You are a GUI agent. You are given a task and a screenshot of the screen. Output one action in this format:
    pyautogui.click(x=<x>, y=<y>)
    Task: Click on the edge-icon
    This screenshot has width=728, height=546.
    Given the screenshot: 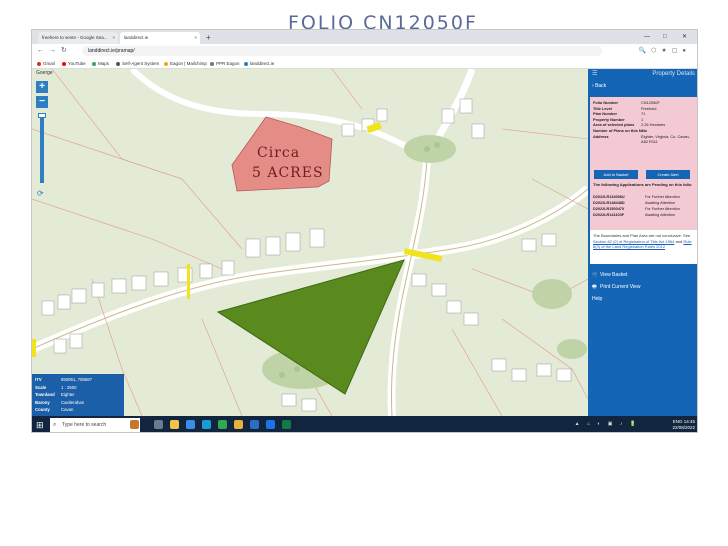 What is the action you would take?
    pyautogui.click(x=206, y=424)
    